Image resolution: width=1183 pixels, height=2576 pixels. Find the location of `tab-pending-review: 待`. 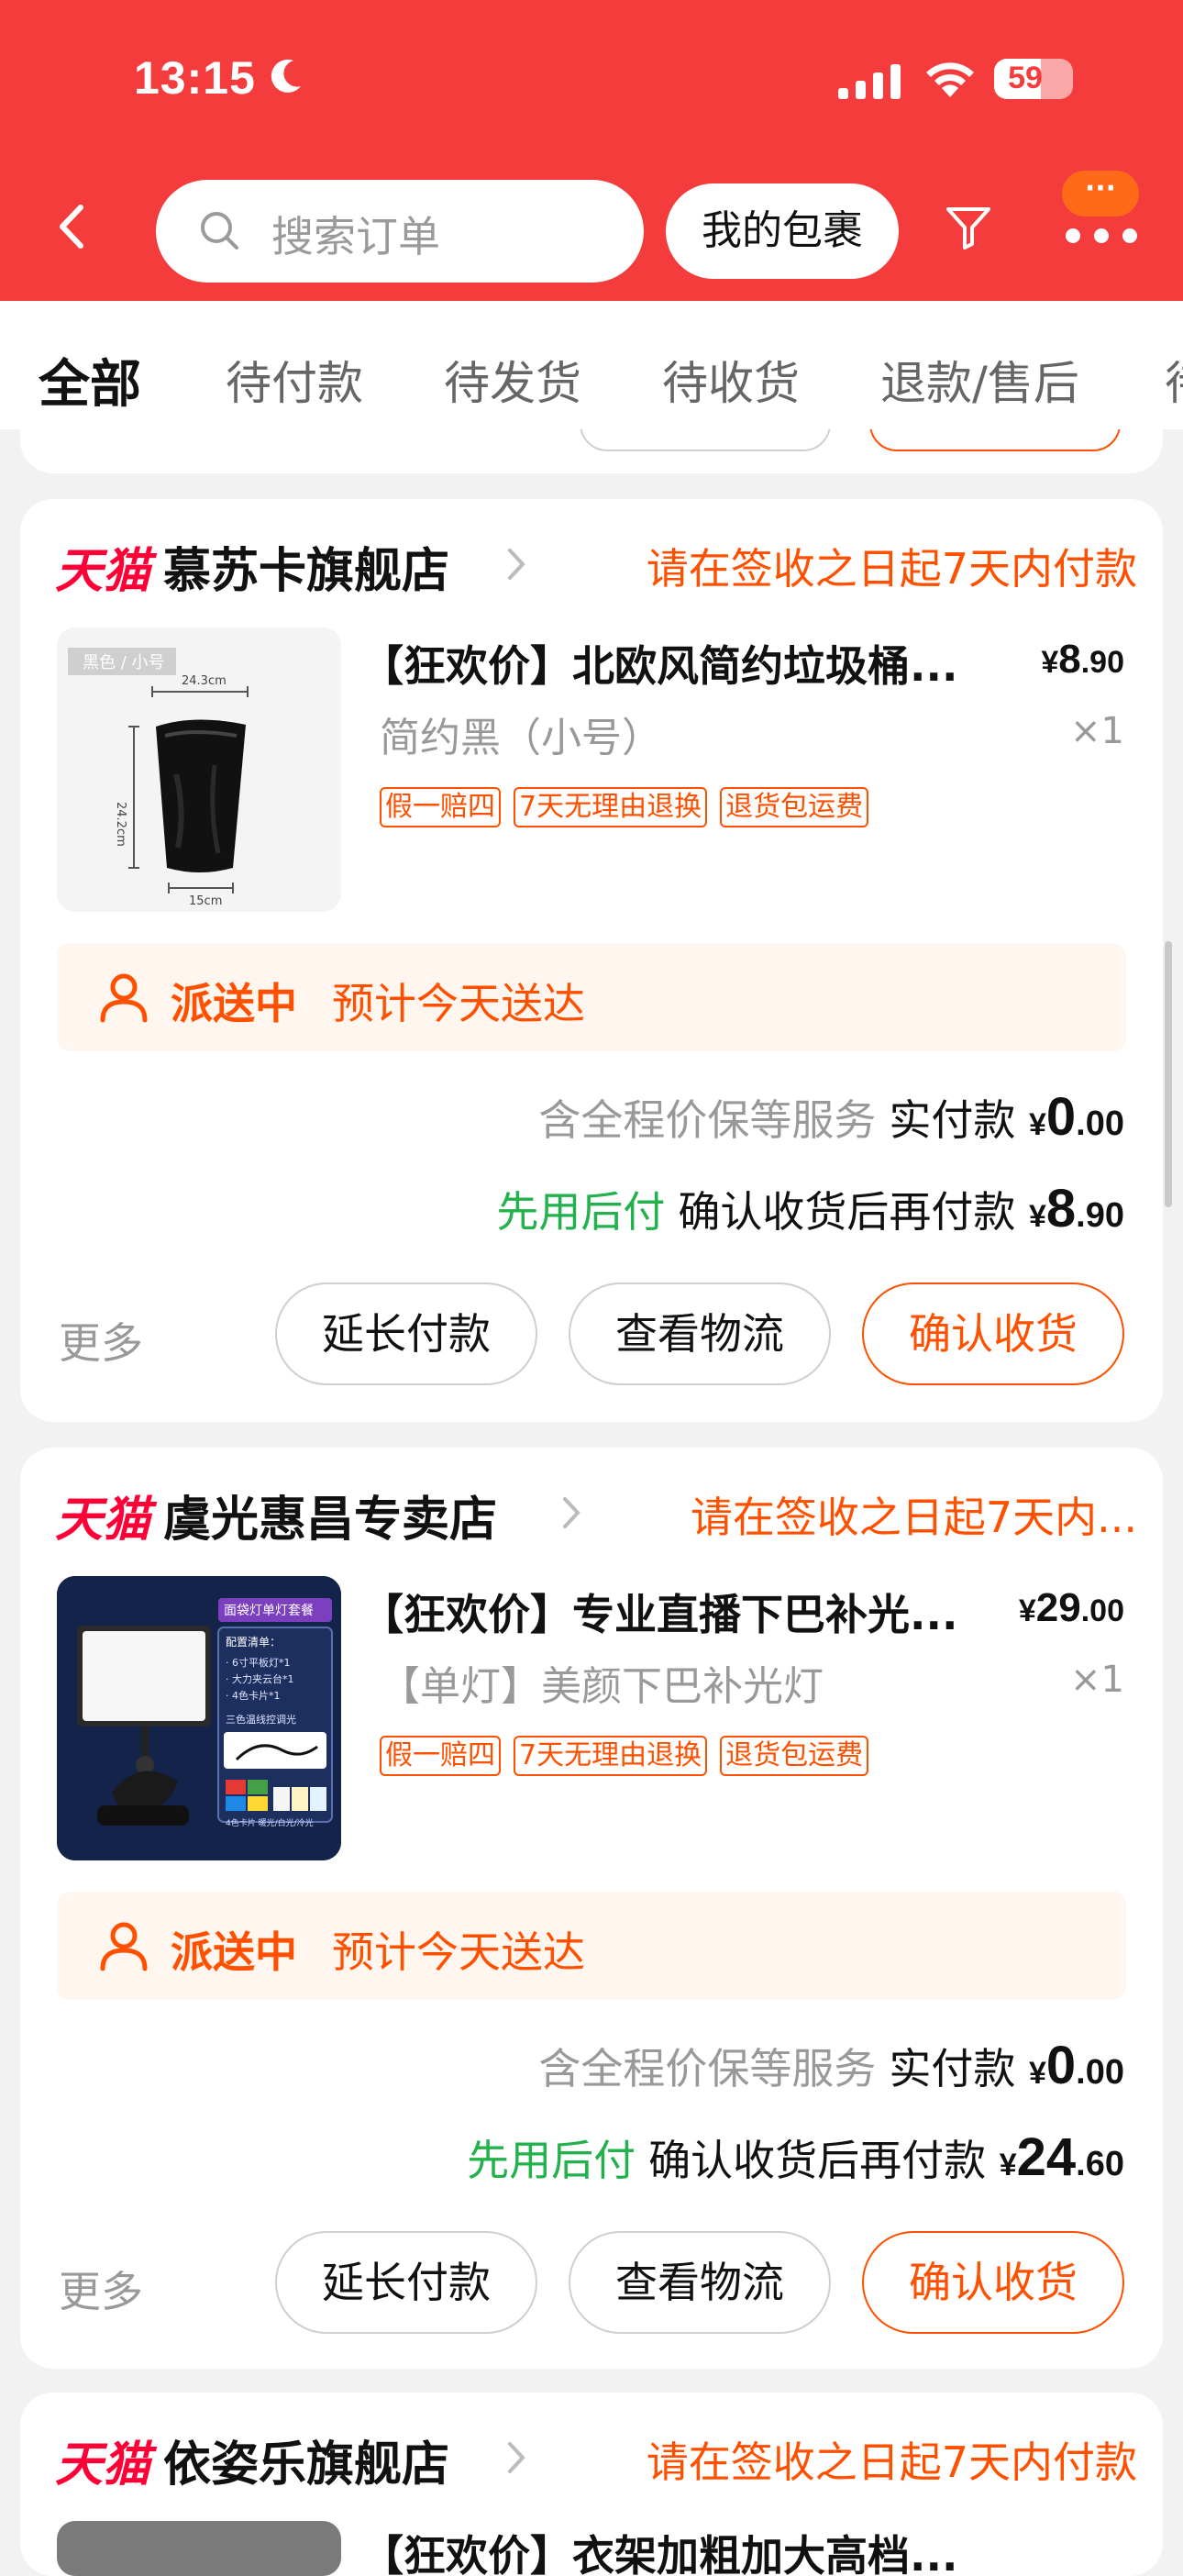

tab-pending-review: 待 is located at coordinates (1174, 380).